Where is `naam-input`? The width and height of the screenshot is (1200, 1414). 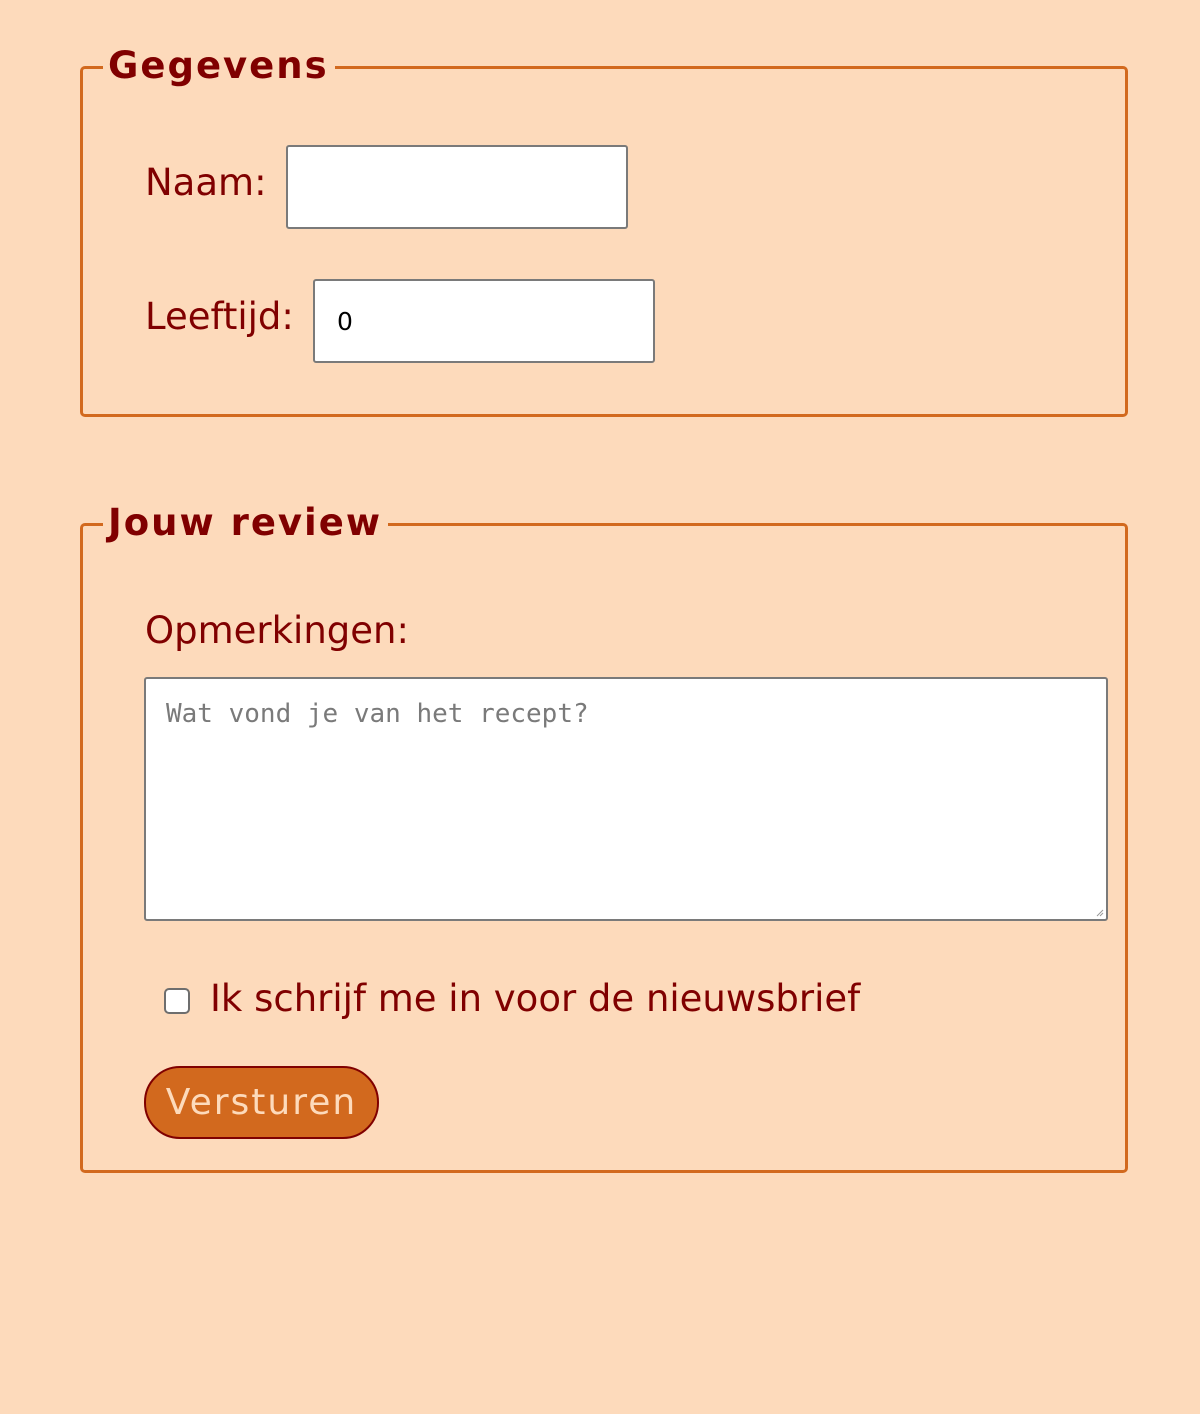 naam-input is located at coordinates (457, 187).